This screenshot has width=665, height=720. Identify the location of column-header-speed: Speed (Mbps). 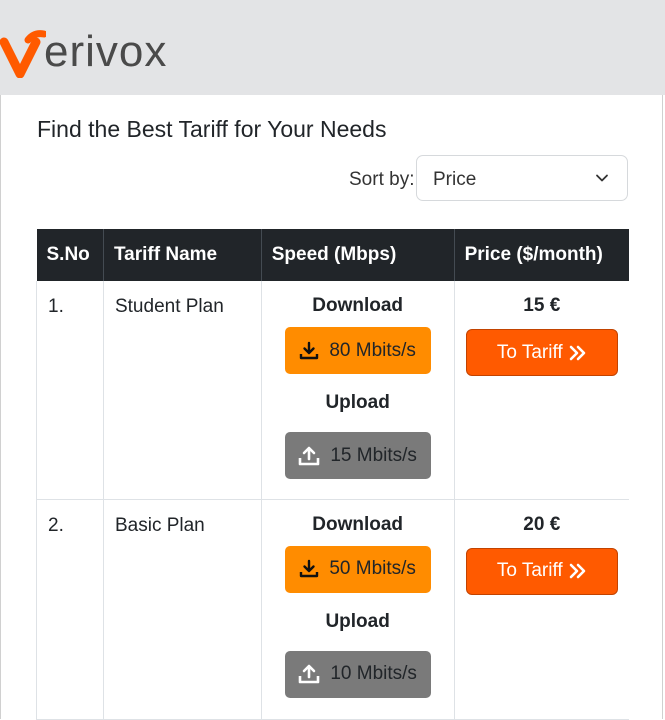
(357, 255).